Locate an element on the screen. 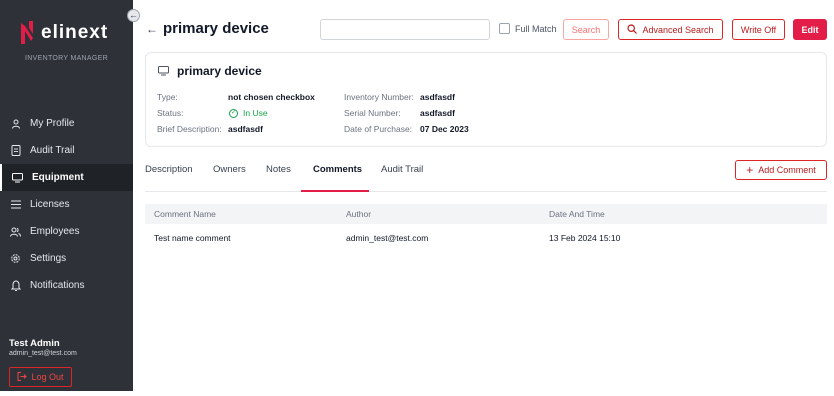 This screenshot has height=396, width=834. column-header-comment-name: Comment Name is located at coordinates (185, 214).